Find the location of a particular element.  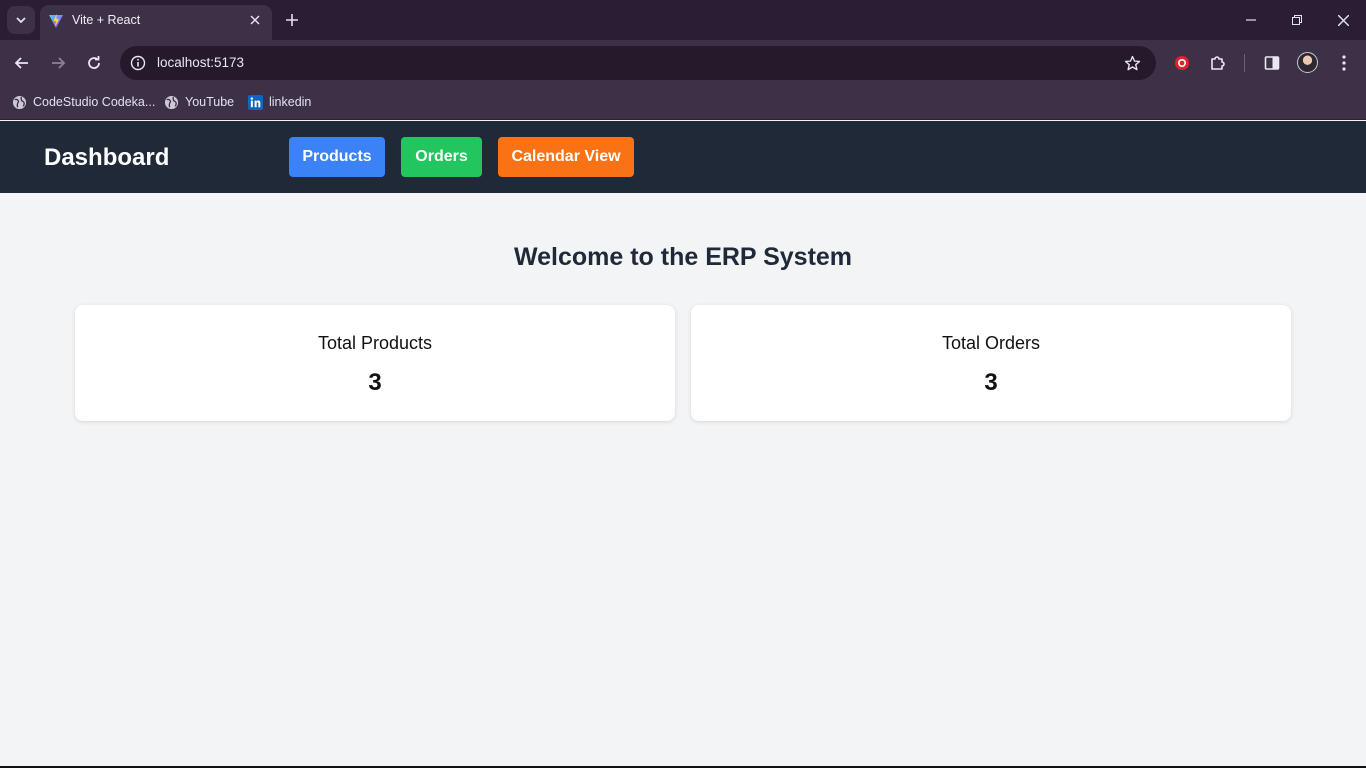

plus-icon is located at coordinates (292, 20).